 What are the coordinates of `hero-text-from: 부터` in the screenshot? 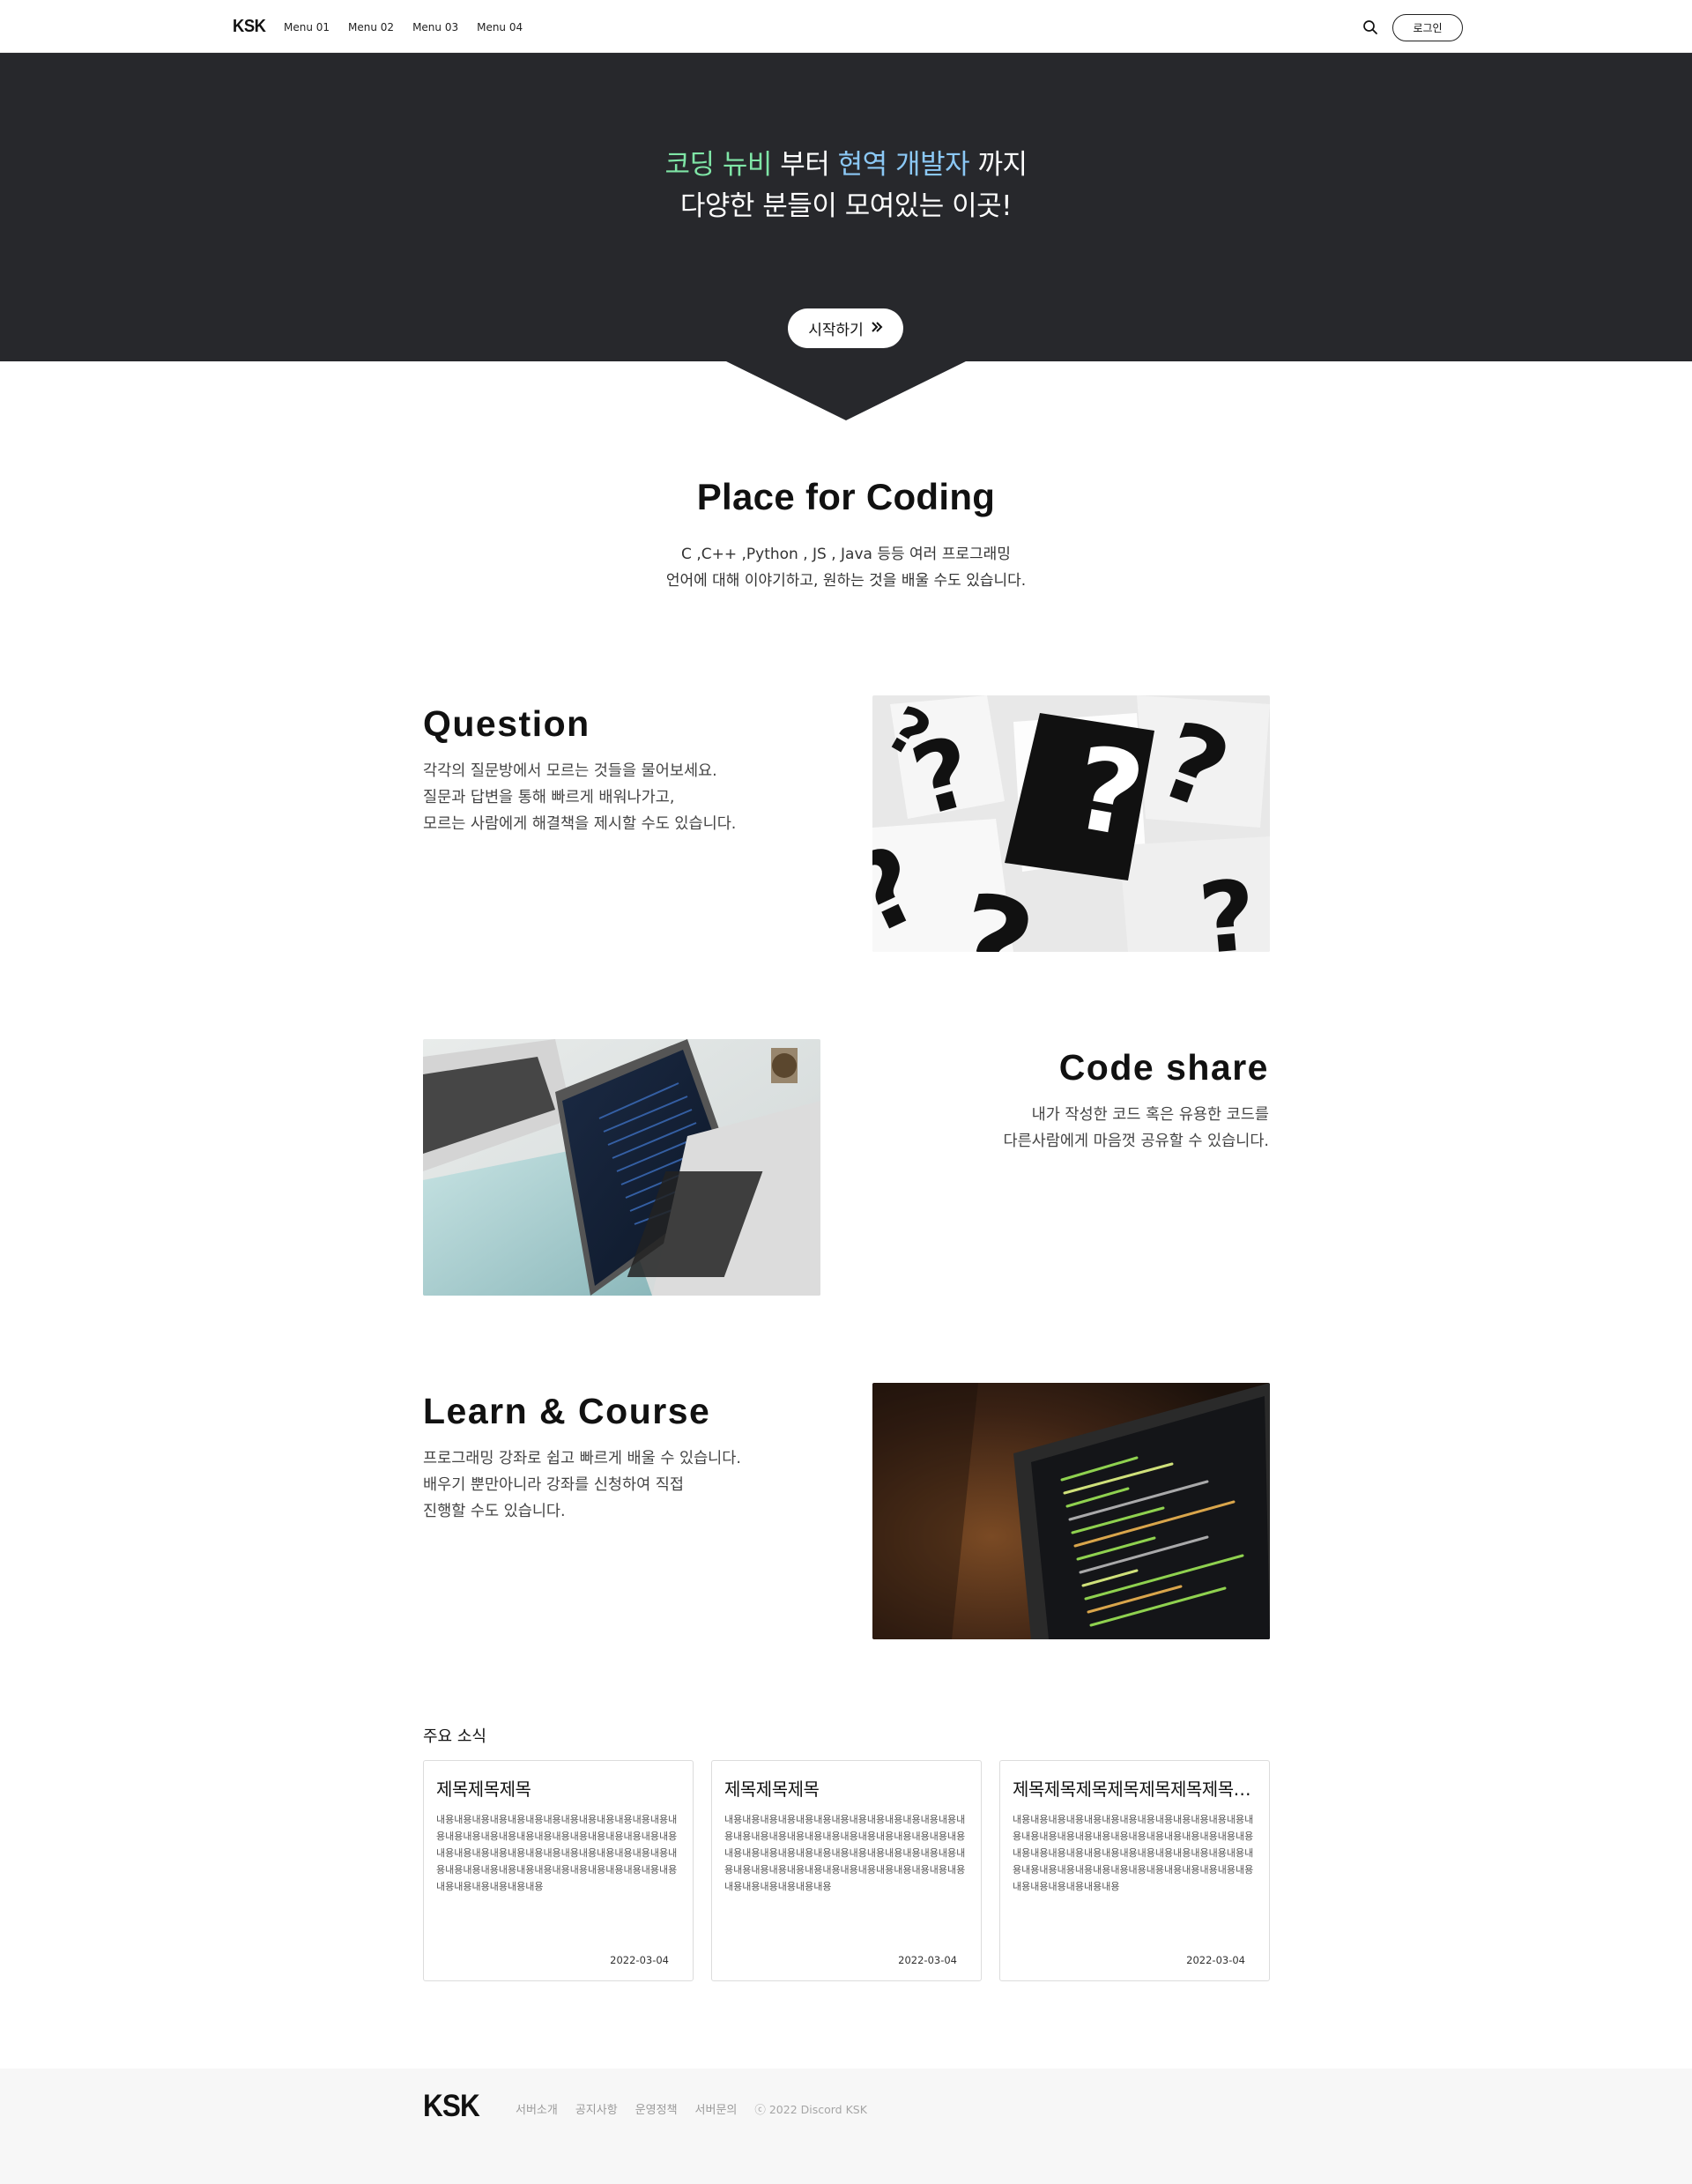 It's located at (805, 165).